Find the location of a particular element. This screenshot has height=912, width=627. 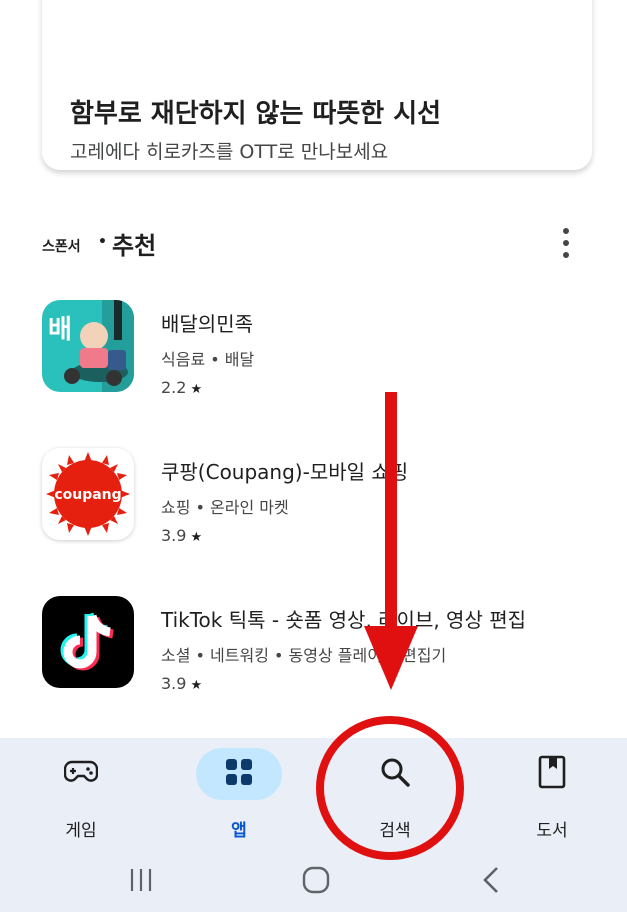

apps-grid-icon is located at coordinates (239, 774).